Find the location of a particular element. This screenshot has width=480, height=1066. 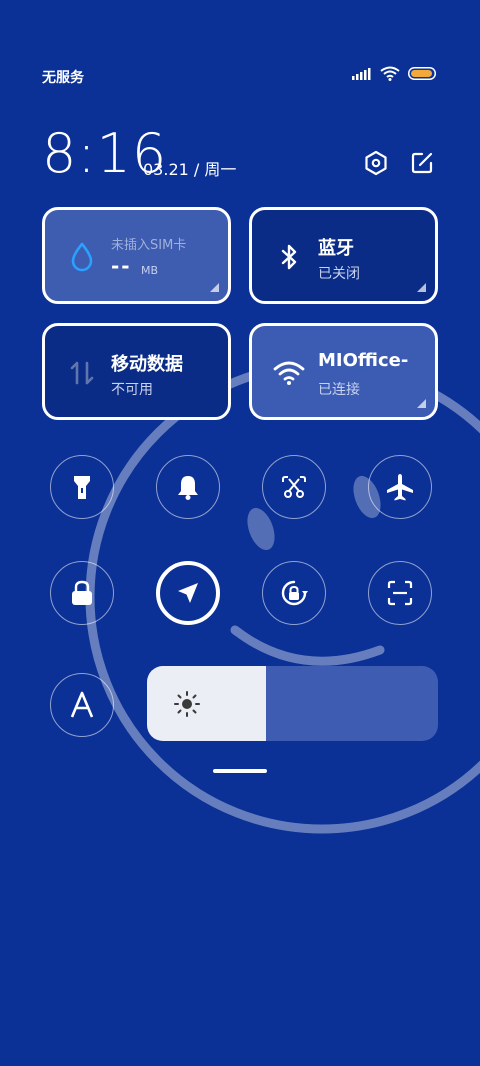

flashlight-toggle is located at coordinates (82, 487).